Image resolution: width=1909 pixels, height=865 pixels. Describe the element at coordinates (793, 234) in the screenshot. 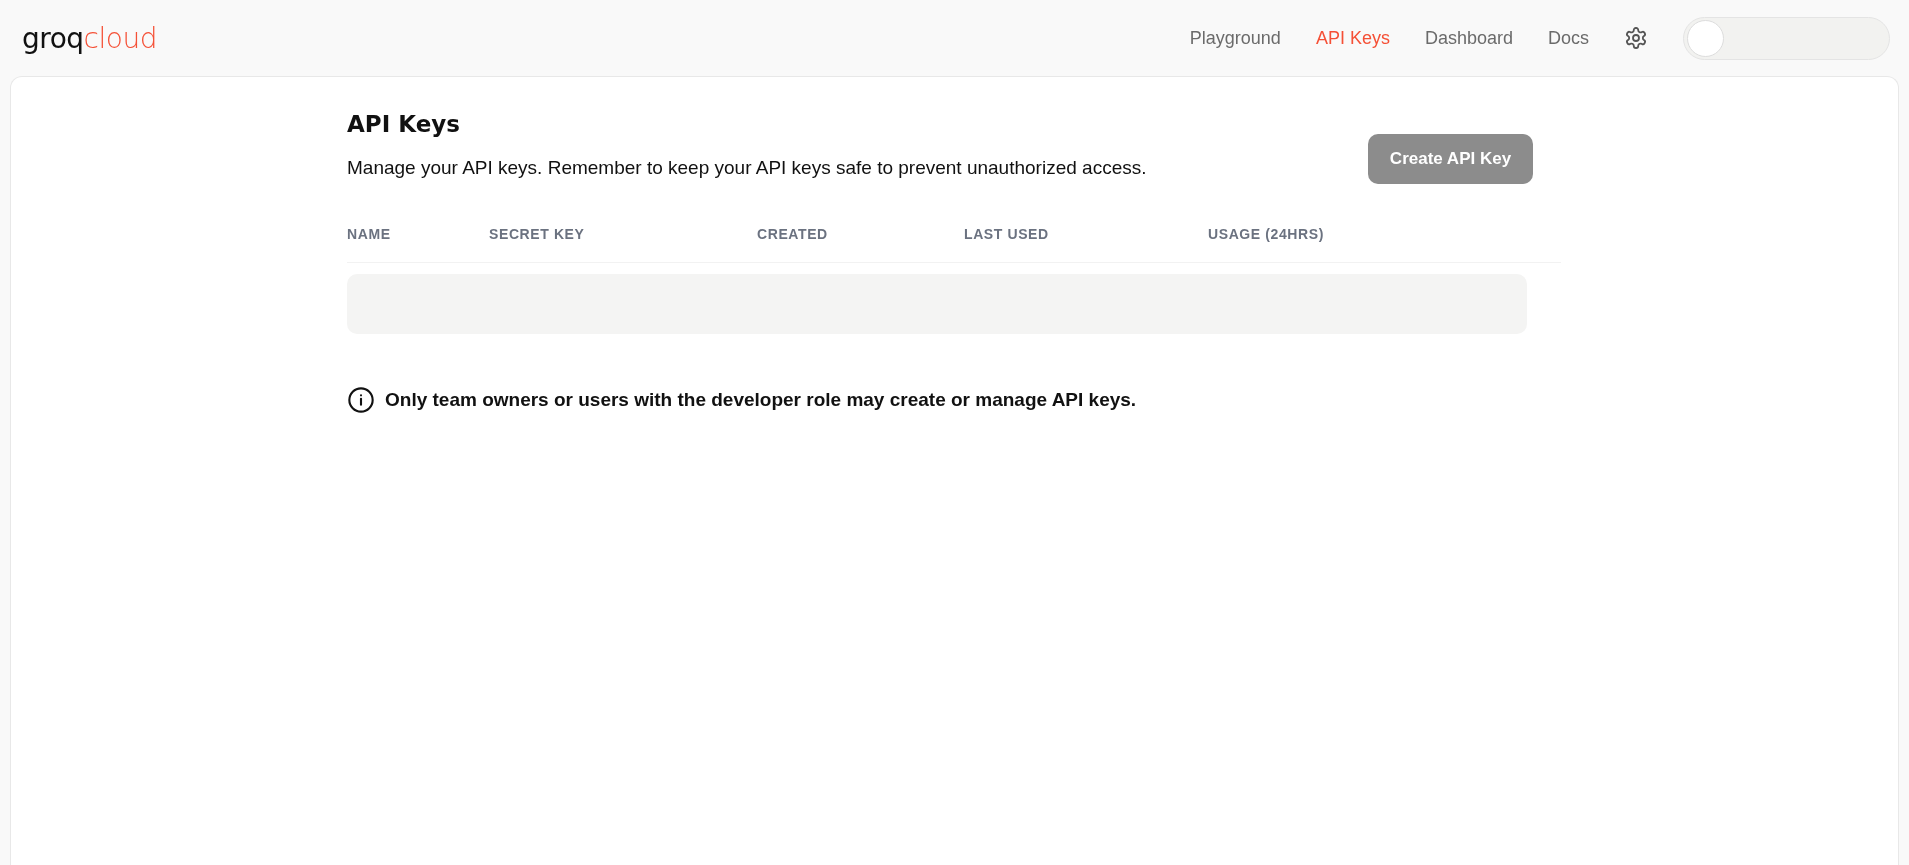

I see `column-header: CREATED` at that location.